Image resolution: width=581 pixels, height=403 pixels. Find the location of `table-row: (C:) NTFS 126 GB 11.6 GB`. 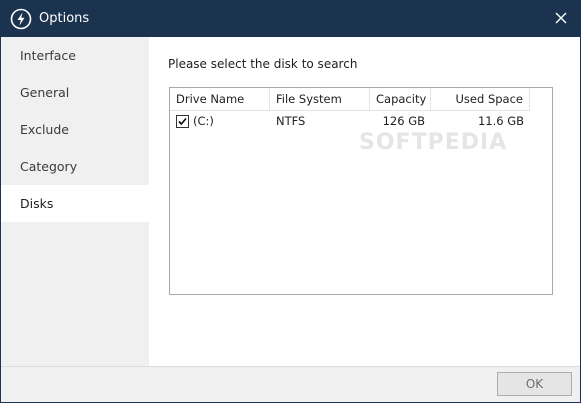

table-row: (C:) NTFS 126 GB 11.6 GB is located at coordinates (350, 121).